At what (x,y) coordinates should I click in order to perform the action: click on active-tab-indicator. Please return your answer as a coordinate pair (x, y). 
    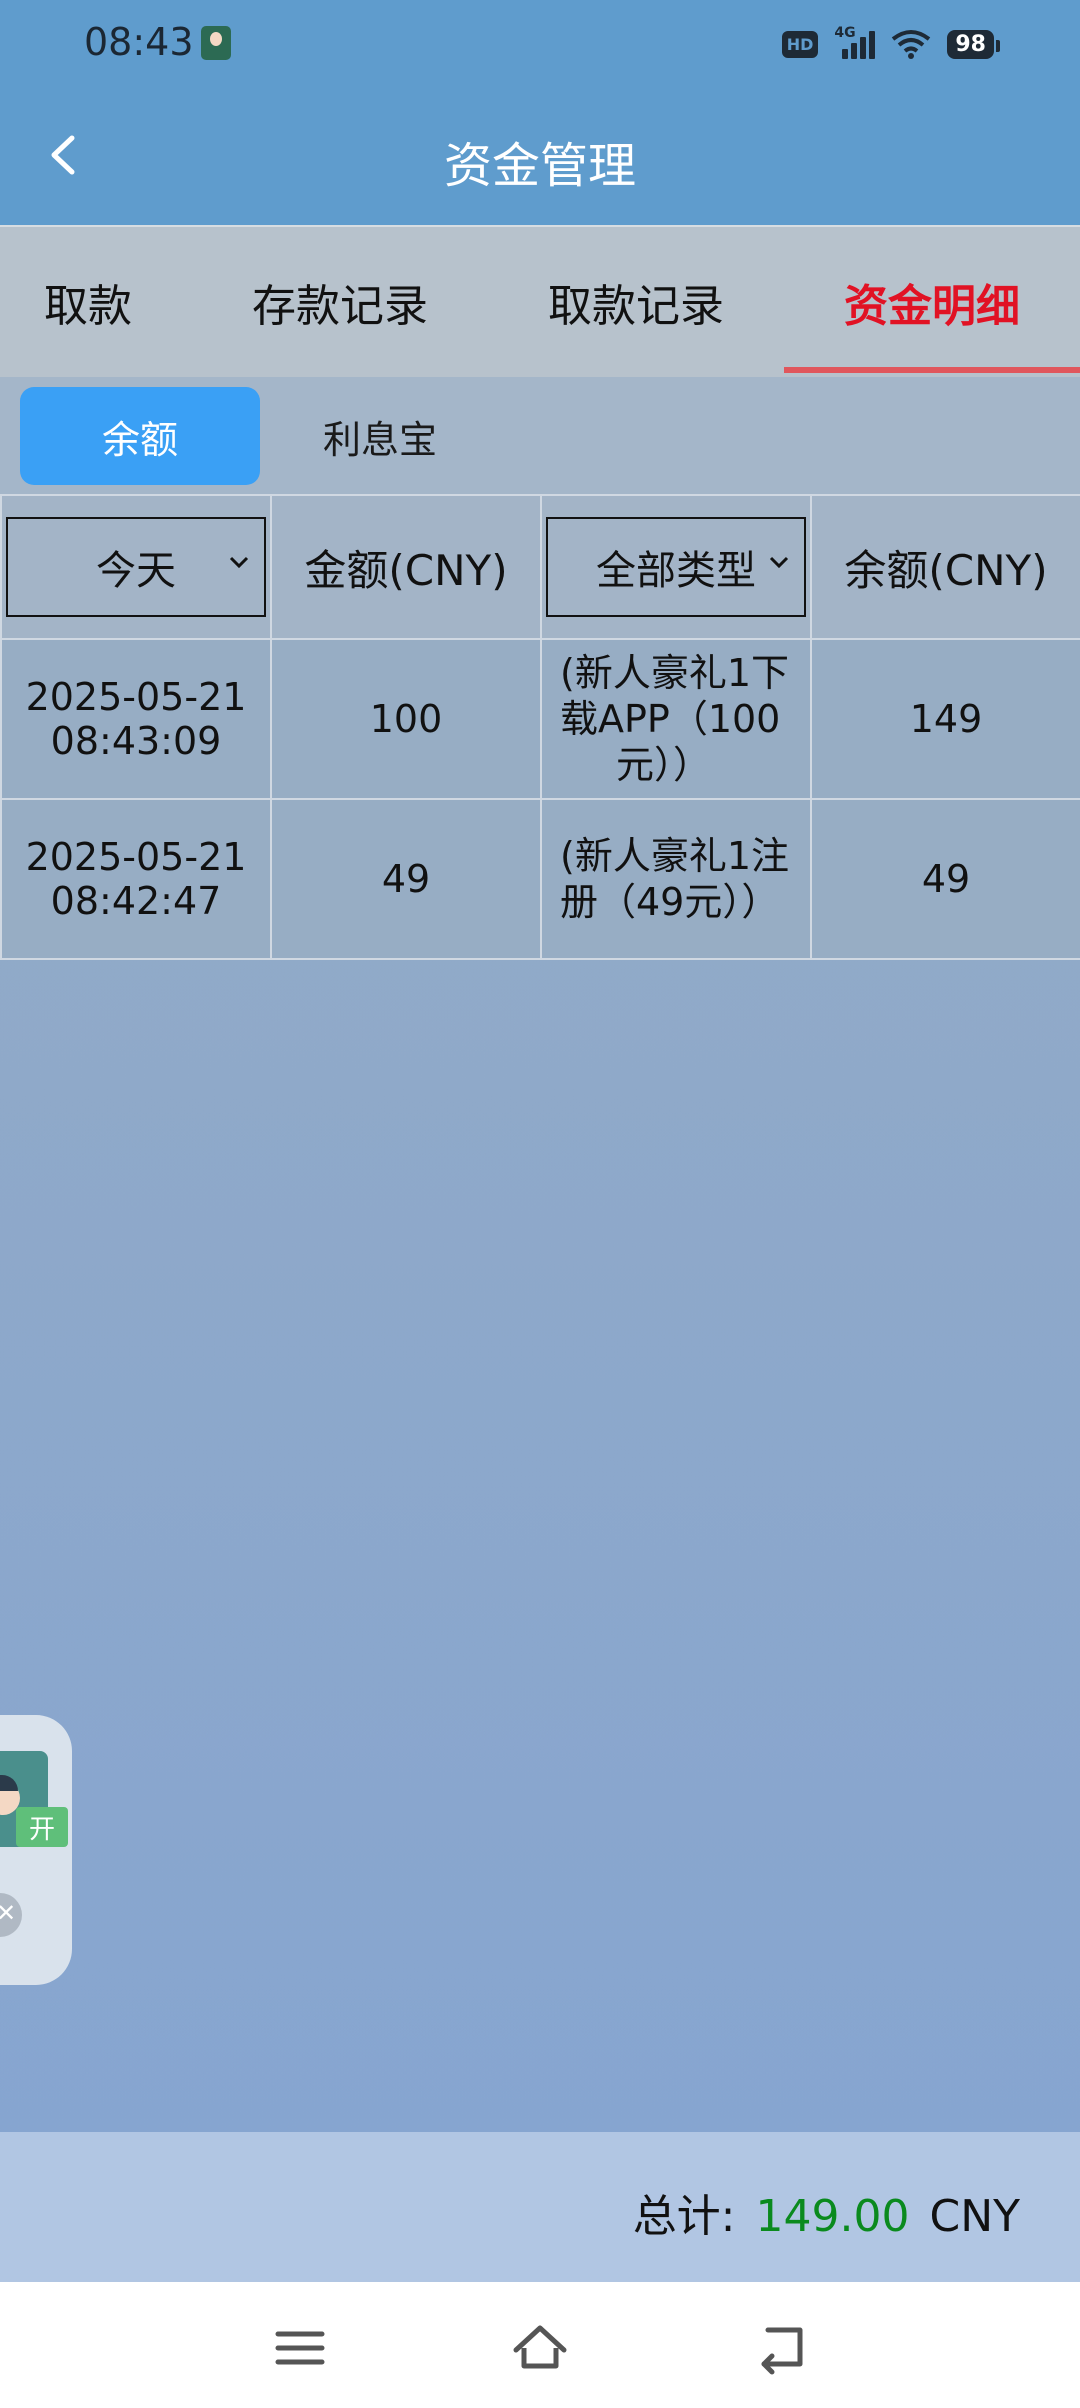
    Looking at the image, I should click on (932, 370).